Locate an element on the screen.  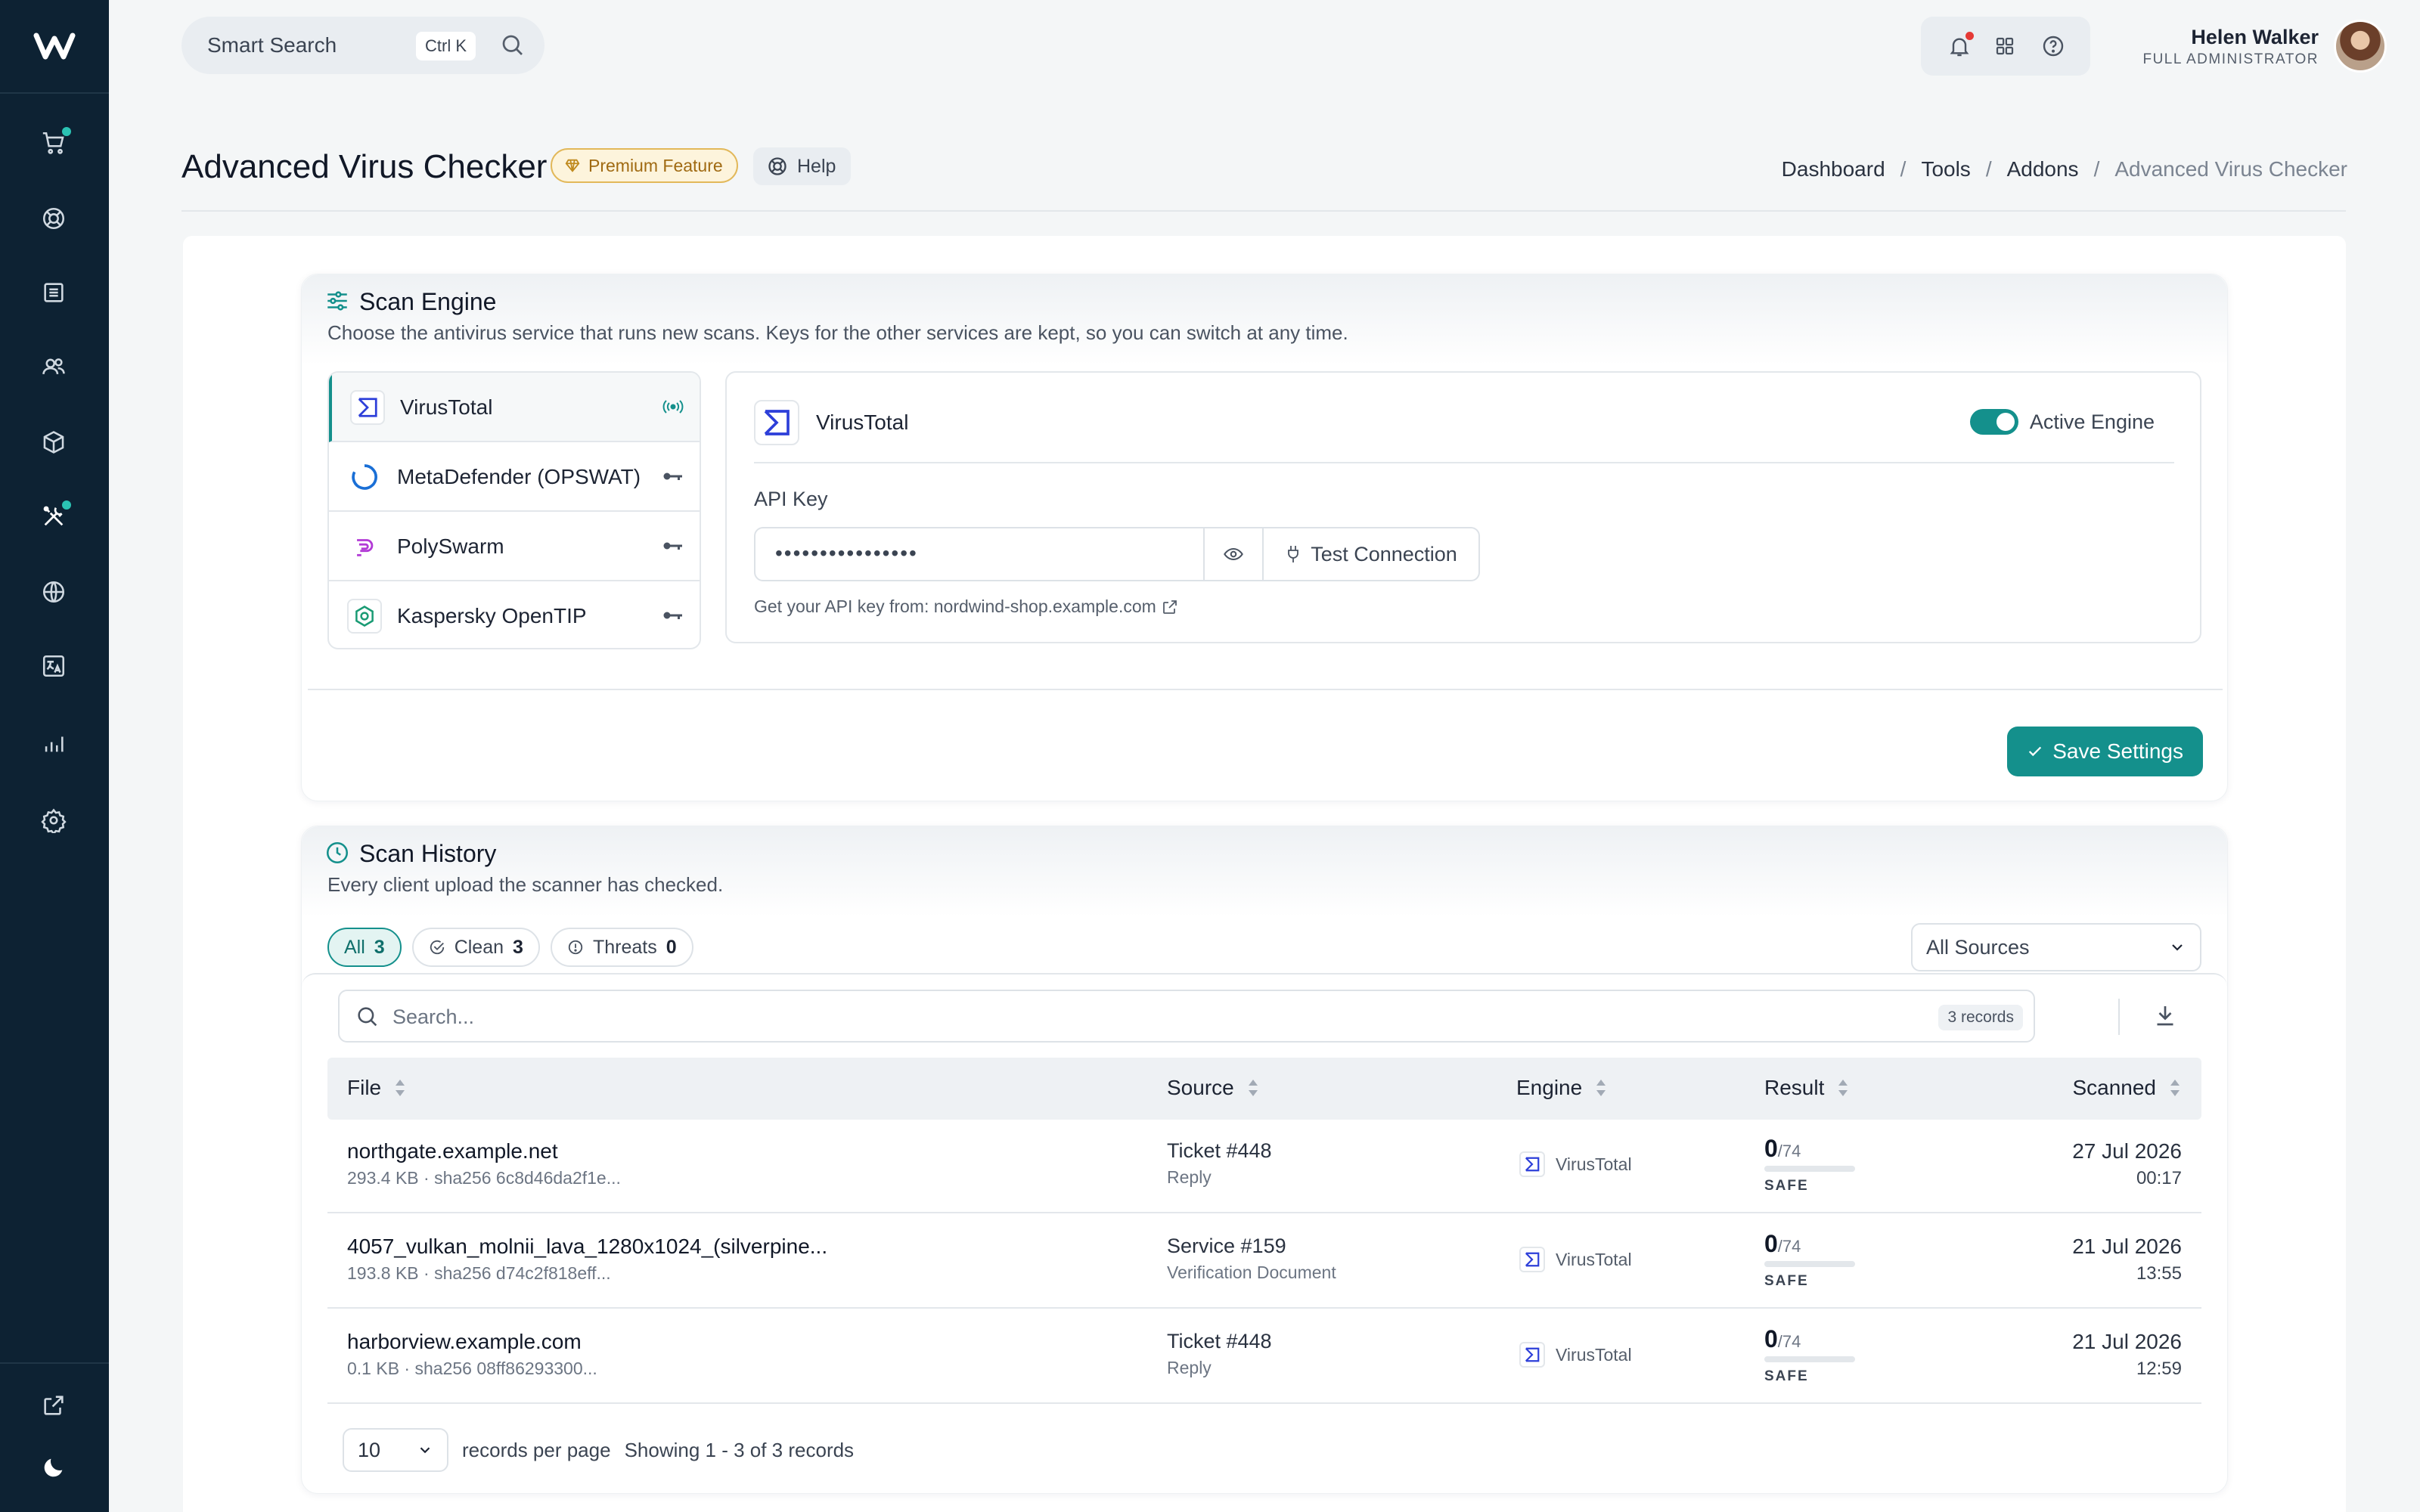
column-header-source: Source is located at coordinates (1213, 1088).